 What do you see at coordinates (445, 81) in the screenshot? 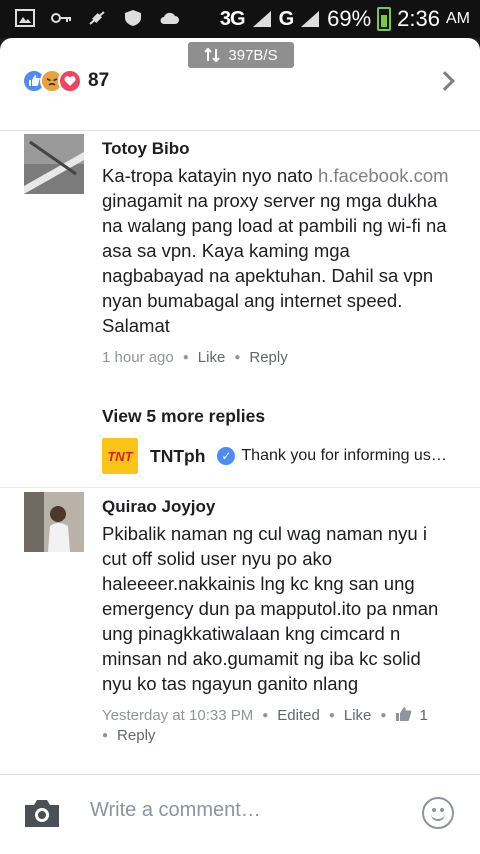
I see `chevron-right-icon` at bounding box center [445, 81].